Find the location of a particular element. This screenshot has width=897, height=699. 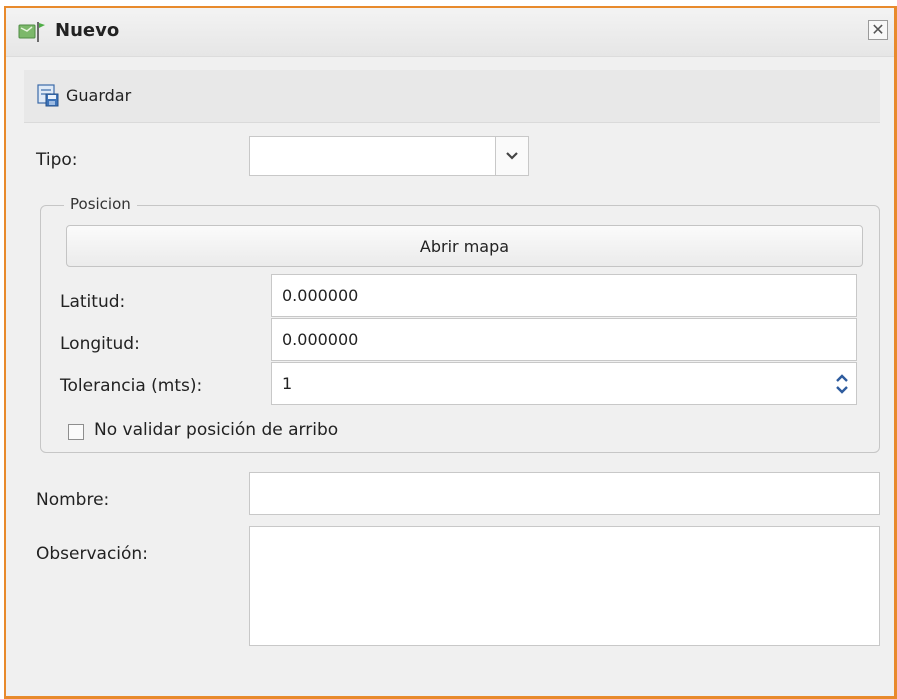

tipo-select is located at coordinates (389, 156).